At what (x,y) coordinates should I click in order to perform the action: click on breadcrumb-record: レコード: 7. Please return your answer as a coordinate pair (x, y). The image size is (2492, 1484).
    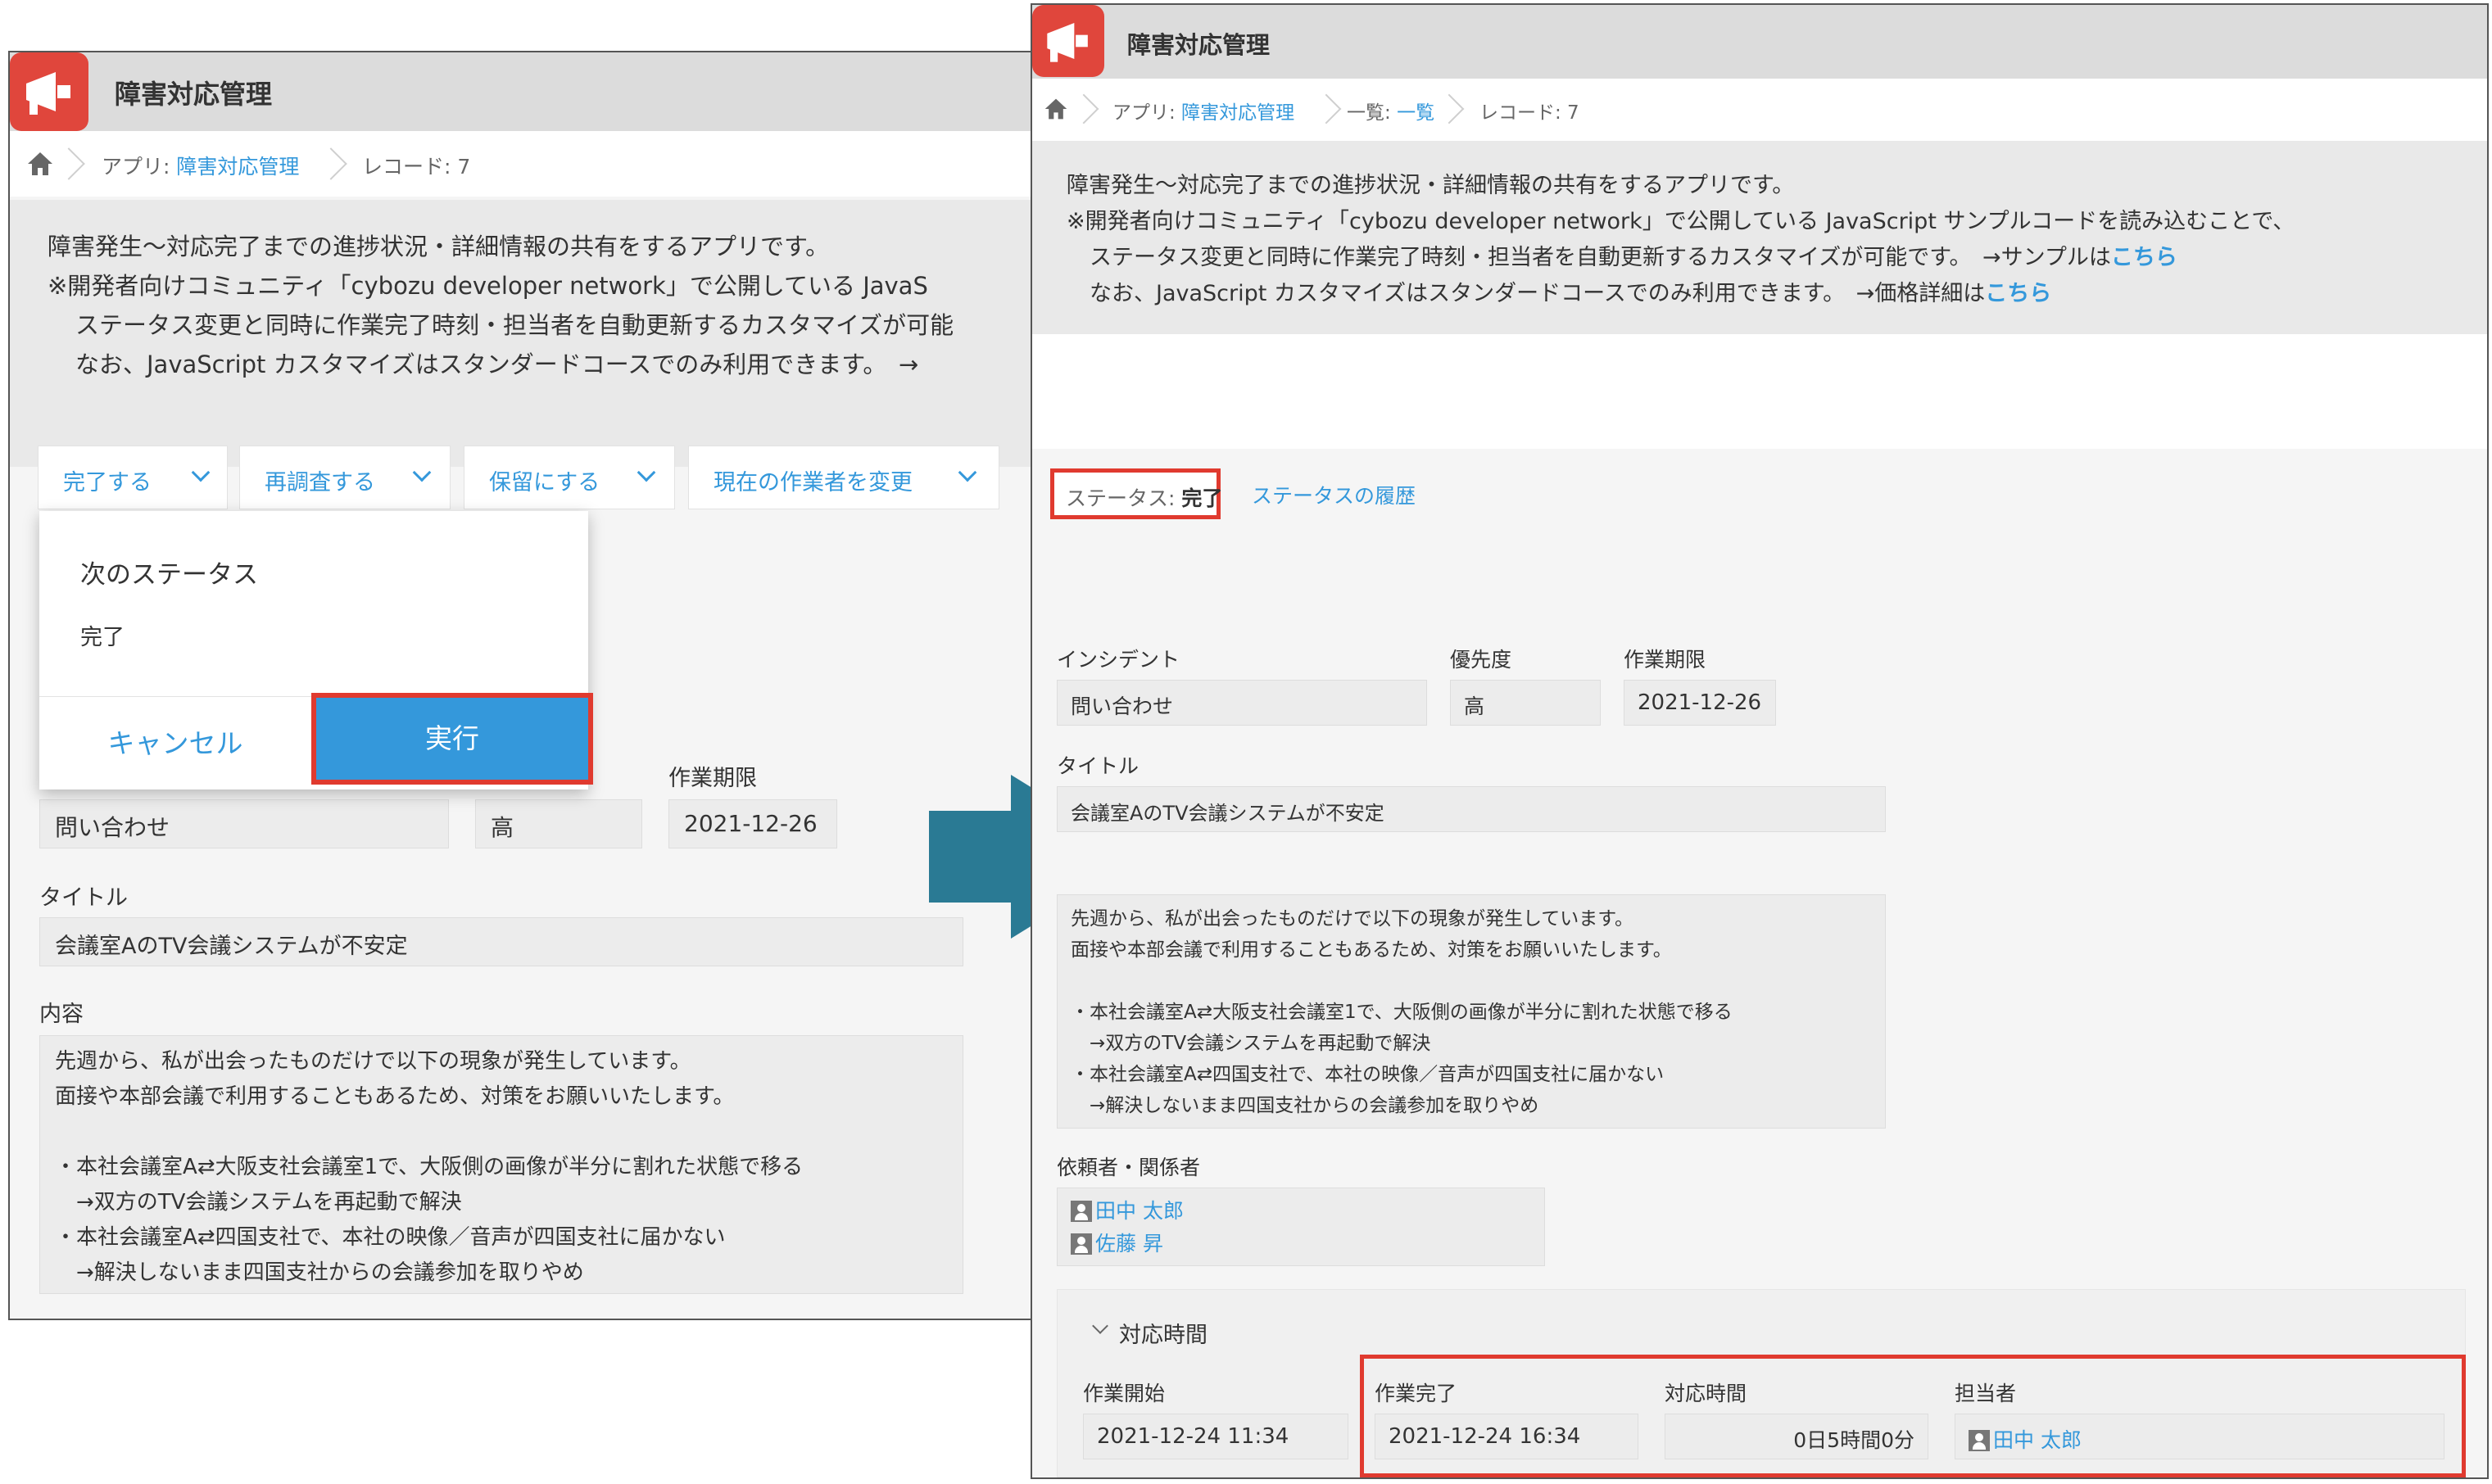
    Looking at the image, I should click on (416, 167).